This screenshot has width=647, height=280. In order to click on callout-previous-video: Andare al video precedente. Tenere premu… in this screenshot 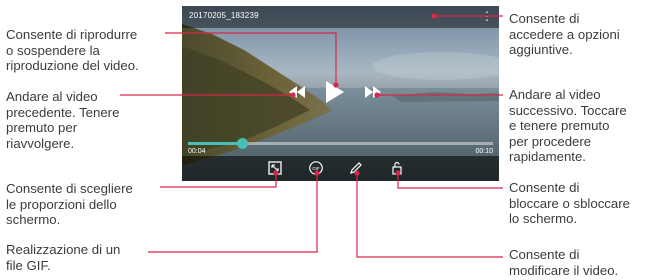, I will do `click(66, 120)`.